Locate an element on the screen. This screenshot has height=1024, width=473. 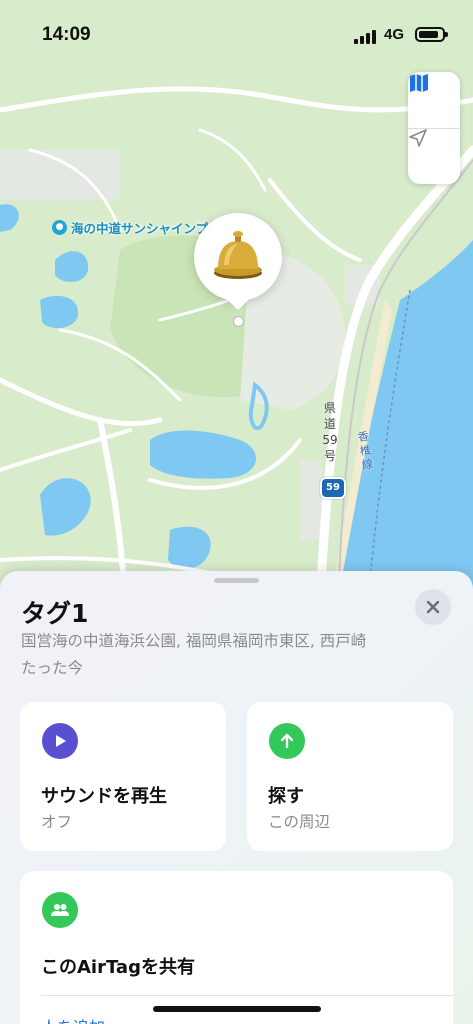
play-icon-circle is located at coordinates (60, 741).